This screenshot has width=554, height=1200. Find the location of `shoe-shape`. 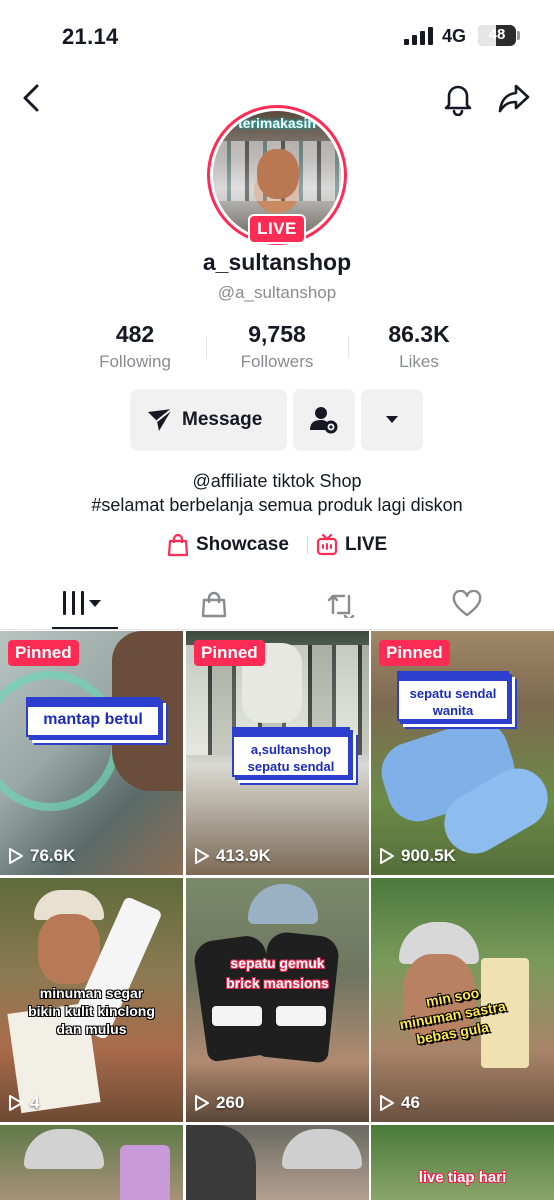

shoe-shape is located at coordinates (298, 997).